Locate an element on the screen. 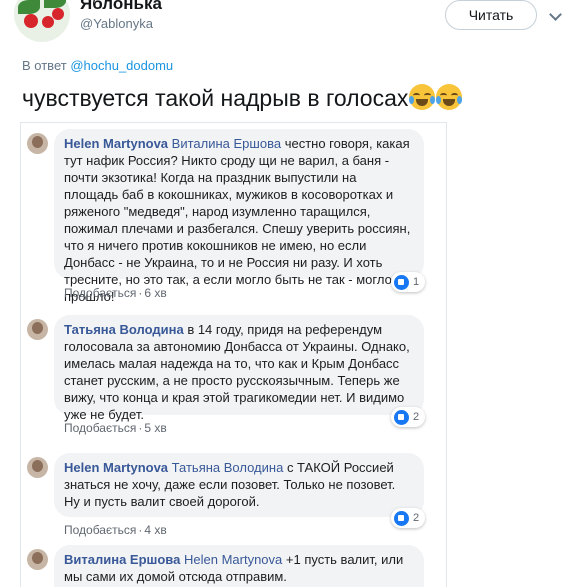  reply-prefix: В ответ is located at coordinates (44, 65).